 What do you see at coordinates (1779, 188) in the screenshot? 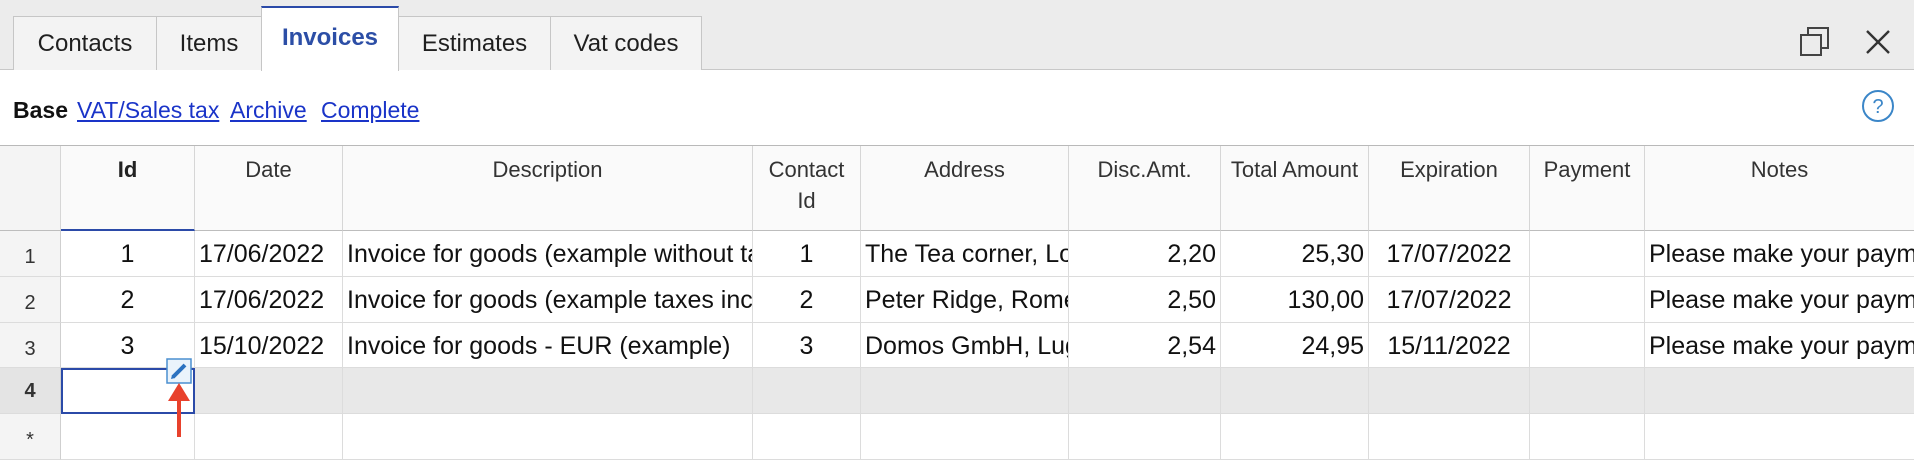
I see `column-header-notes: Notes` at bounding box center [1779, 188].